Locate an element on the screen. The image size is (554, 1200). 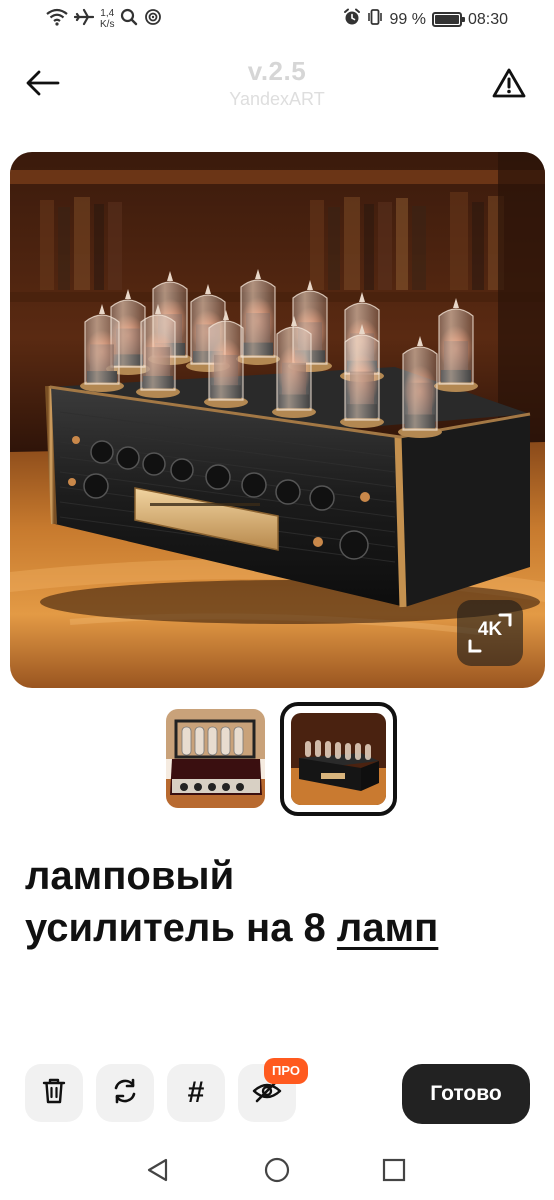
warning-icon is located at coordinates (509, 85).